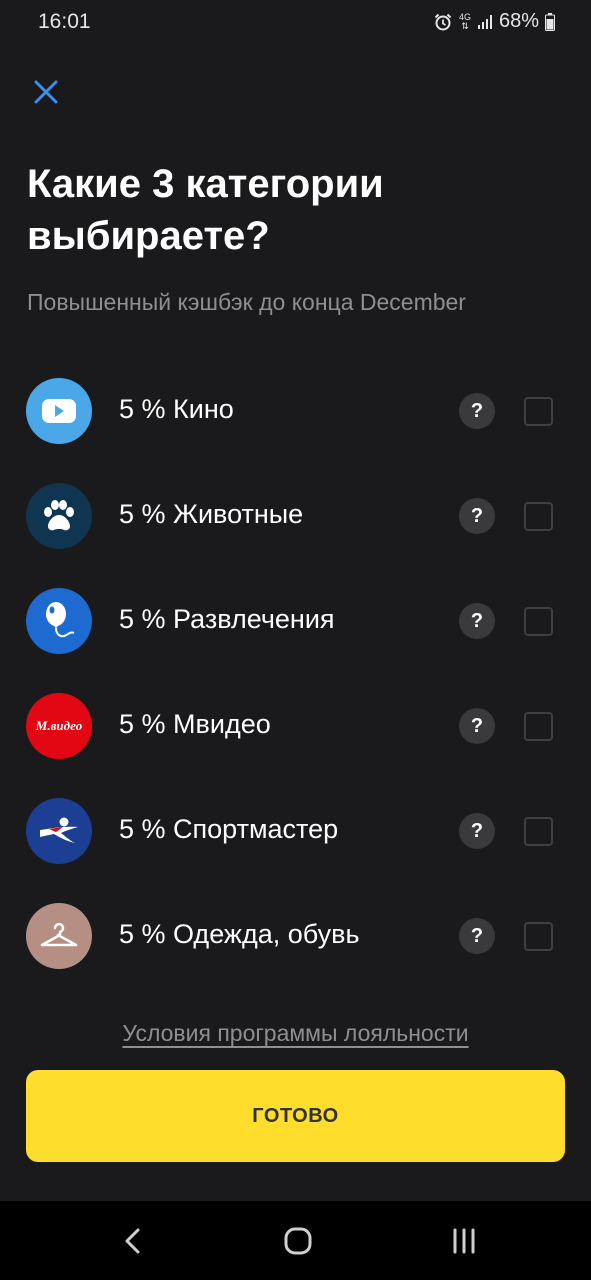 This screenshot has height=1280, width=591. What do you see at coordinates (59, 936) in the screenshot?
I see `hanger-icon` at bounding box center [59, 936].